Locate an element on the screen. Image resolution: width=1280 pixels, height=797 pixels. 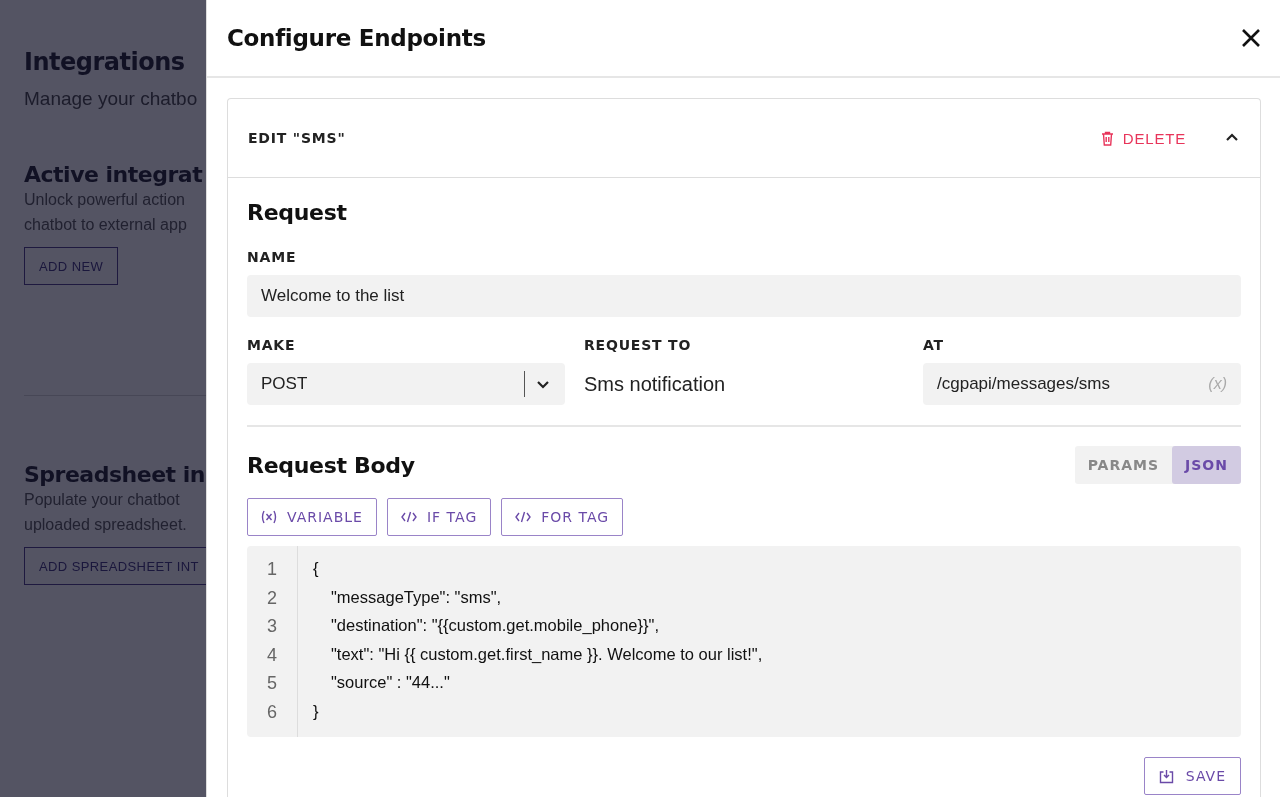
insert-tag-button: IF TAG is located at coordinates (439, 517).